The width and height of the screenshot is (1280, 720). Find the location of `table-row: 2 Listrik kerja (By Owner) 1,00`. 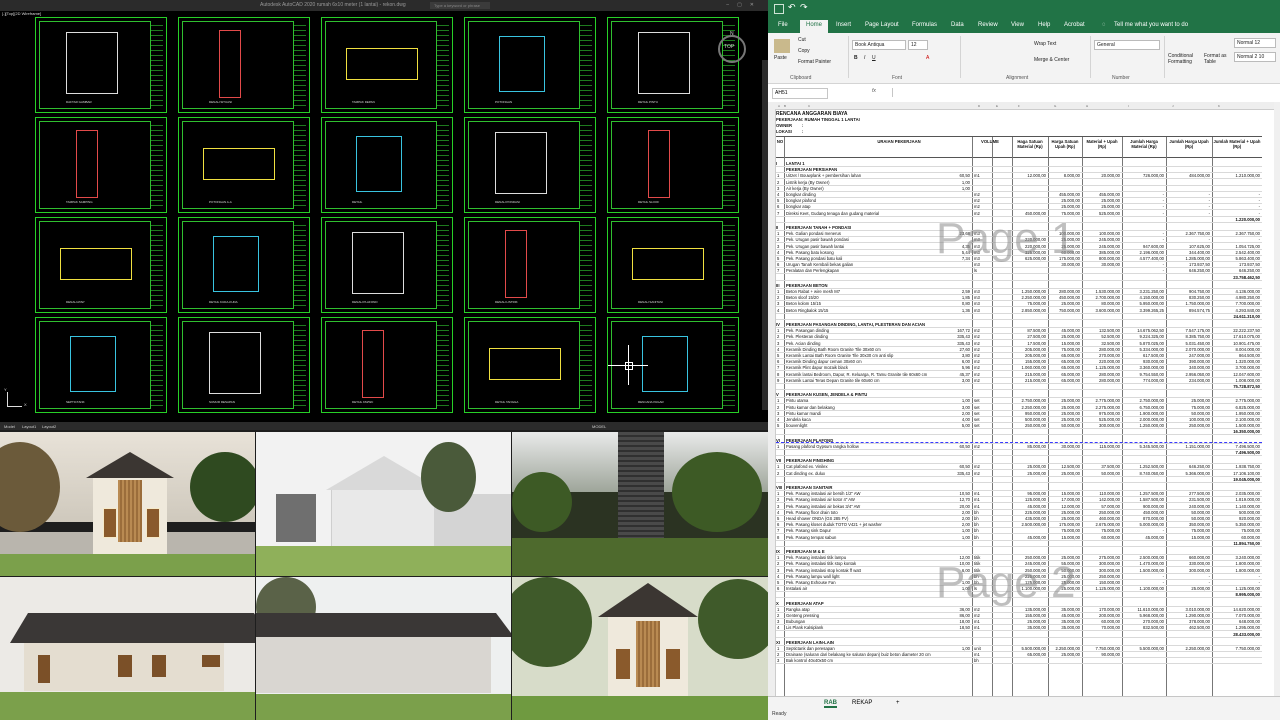

table-row: 2 Listrik kerja (By Owner) 1,00 is located at coordinates (1019, 183).